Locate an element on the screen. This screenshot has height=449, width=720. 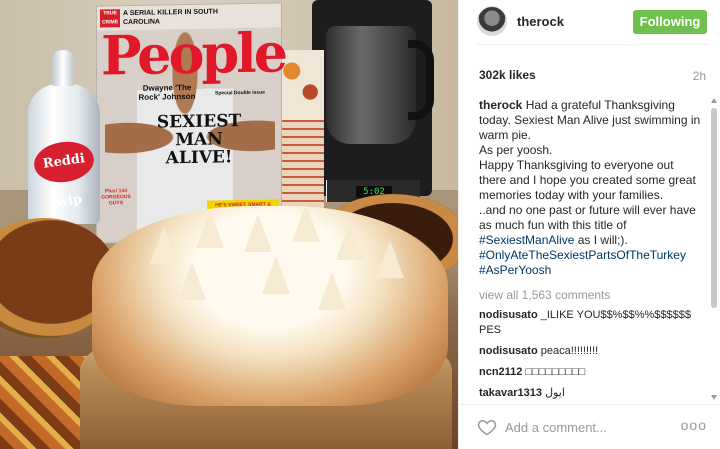
comment-text: □□□□□□□□□ is located at coordinates (555, 372).